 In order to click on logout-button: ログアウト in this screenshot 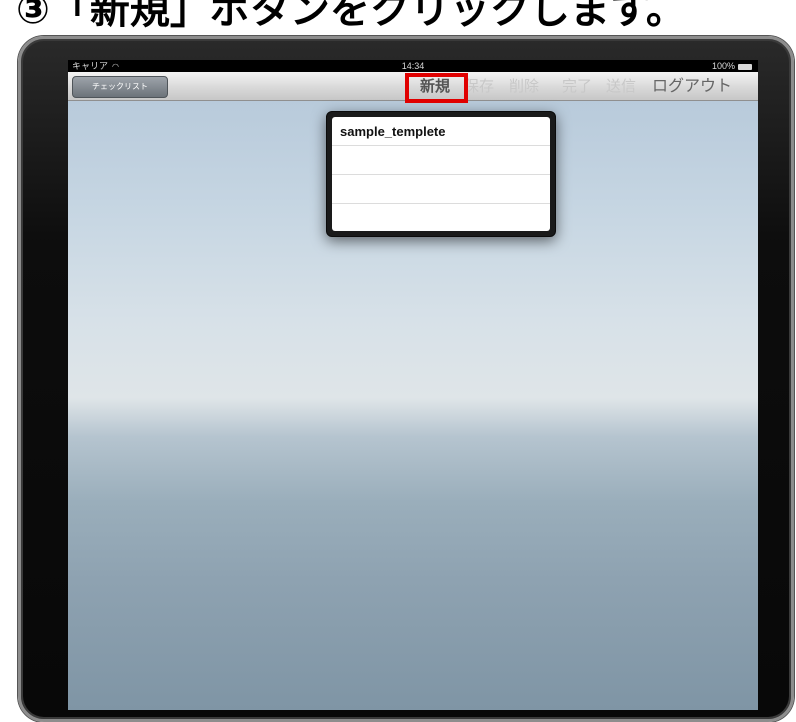, I will do `click(692, 86)`.